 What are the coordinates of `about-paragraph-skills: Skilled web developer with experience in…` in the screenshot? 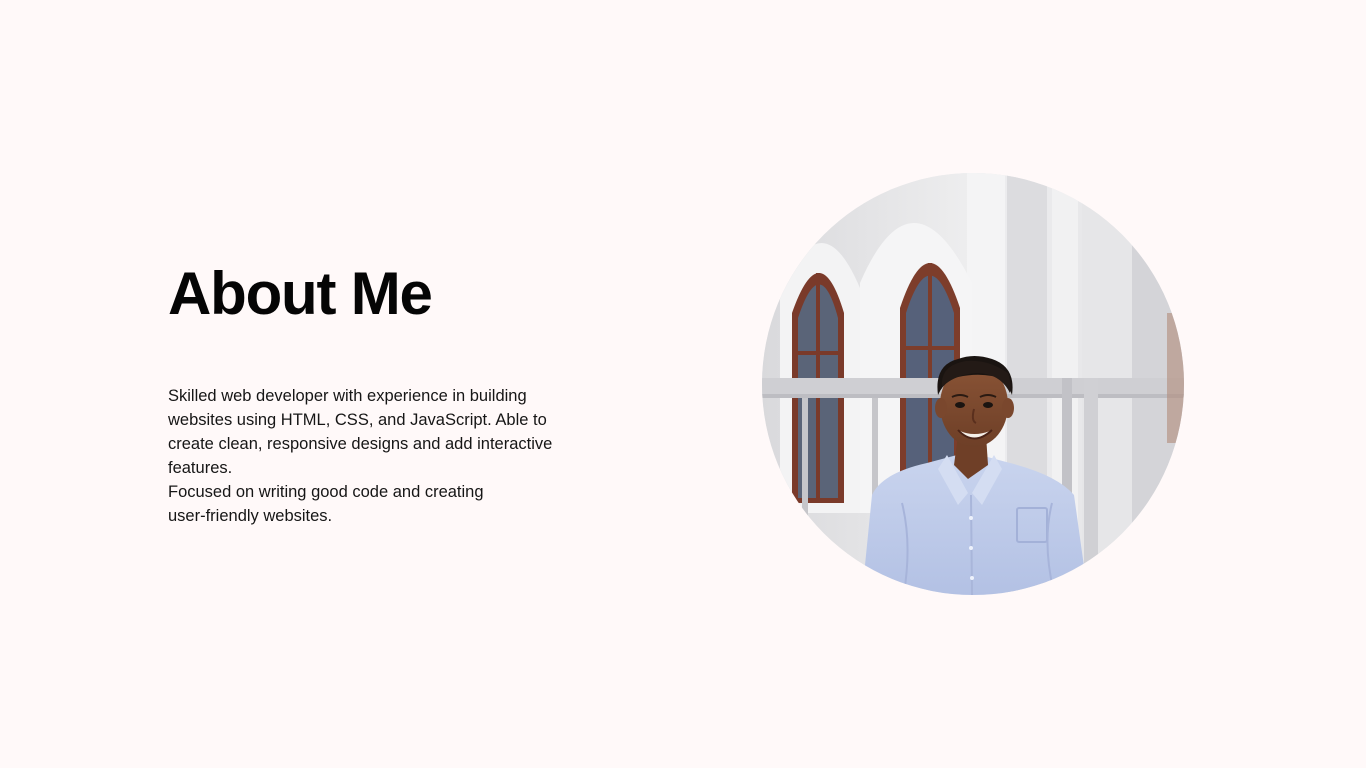 It's located at (360, 432).